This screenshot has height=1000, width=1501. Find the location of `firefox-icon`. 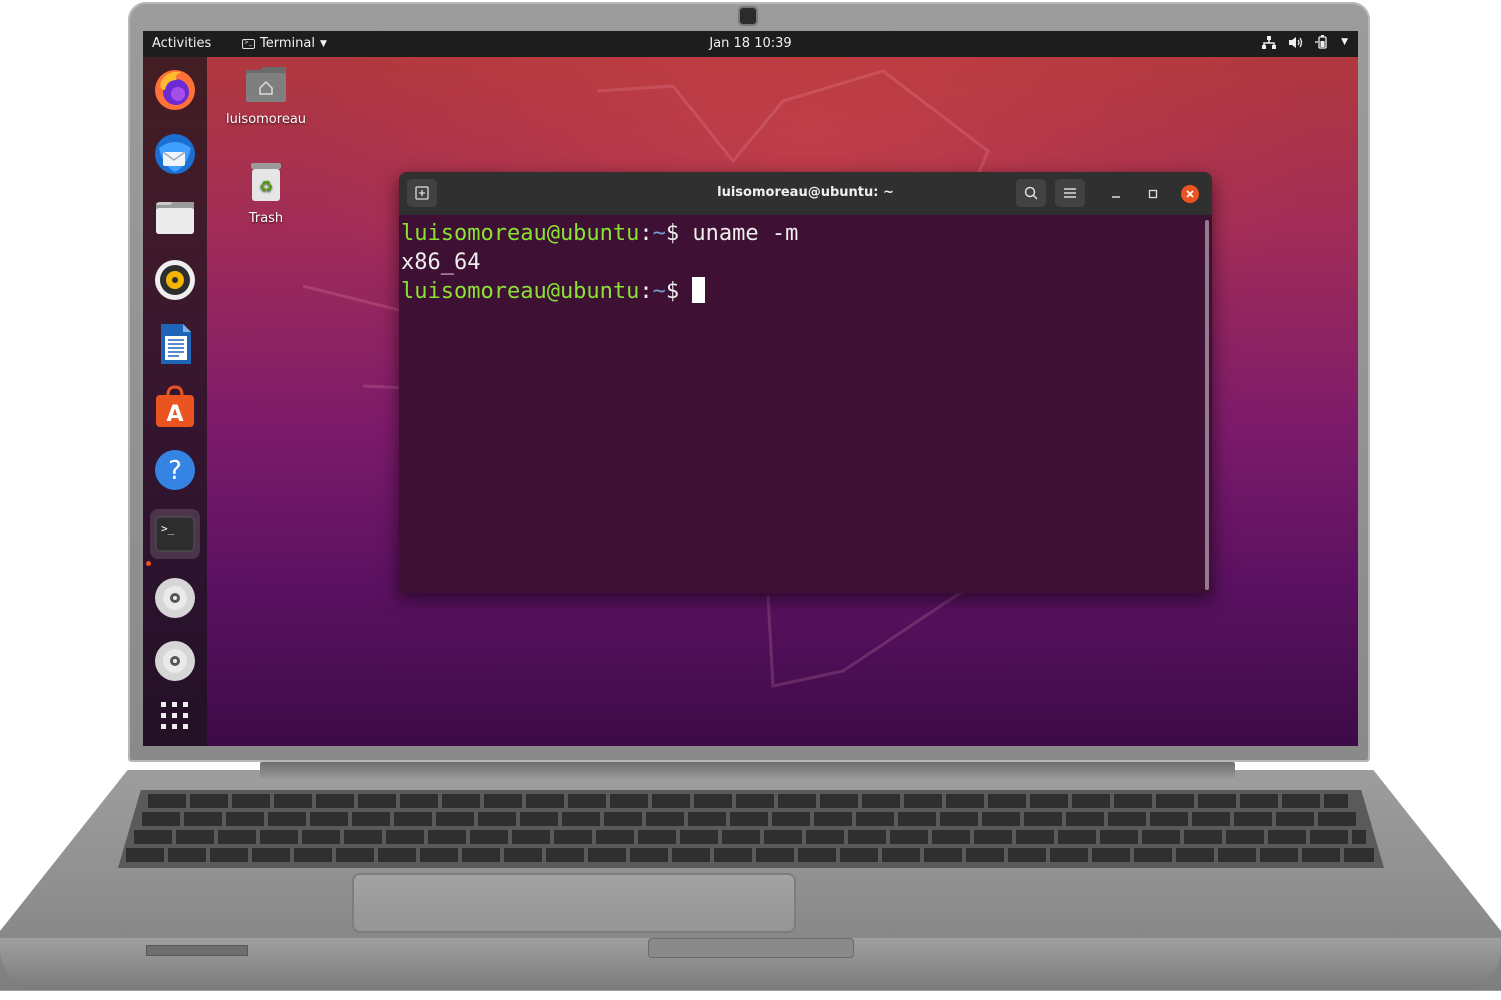

firefox-icon is located at coordinates (175, 90).